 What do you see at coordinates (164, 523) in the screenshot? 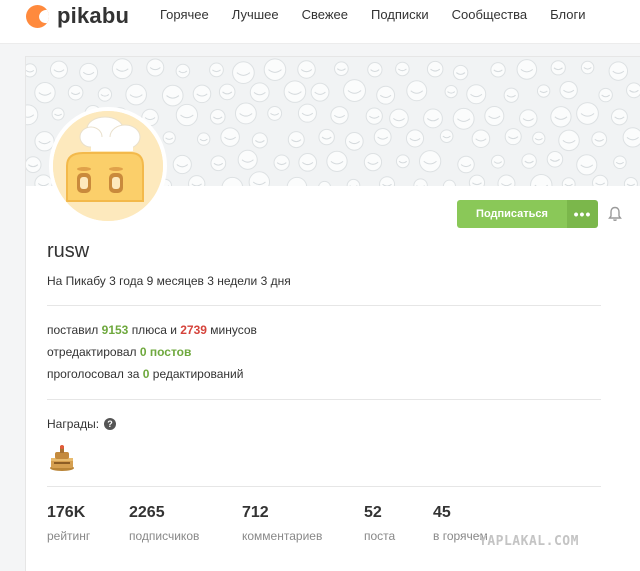
I see `stat-subscribers: 2265 подписчиков` at bounding box center [164, 523].